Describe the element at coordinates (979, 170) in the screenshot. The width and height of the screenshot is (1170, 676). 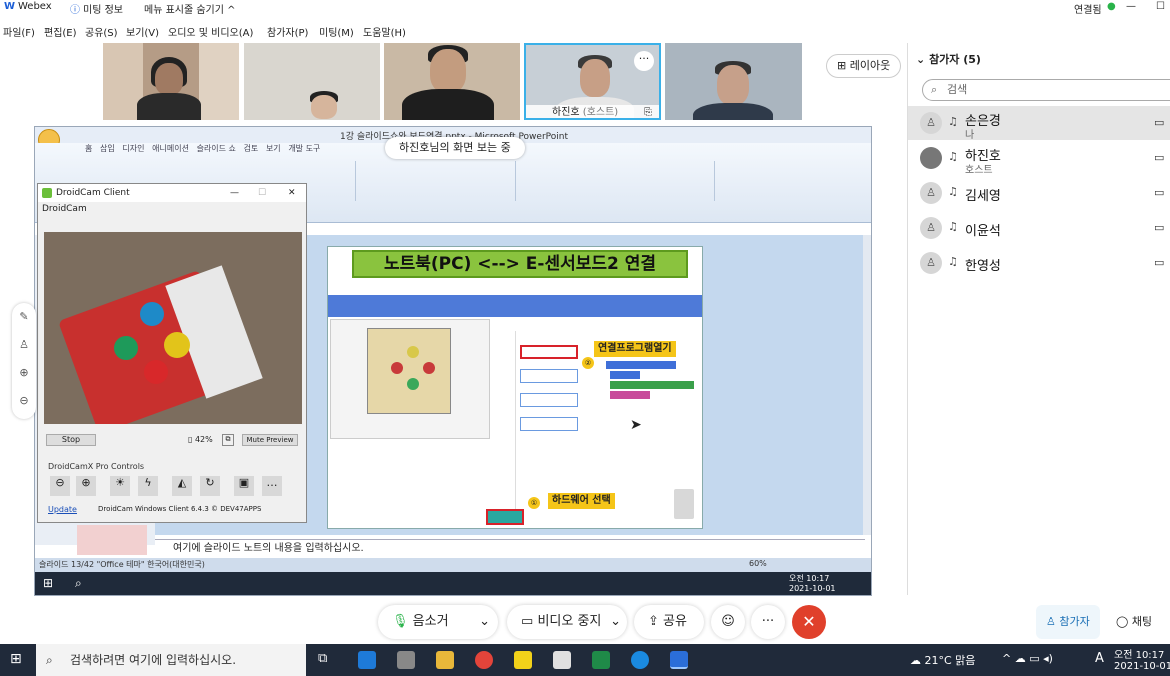
I see `participant-subtitle: 호스트` at that location.